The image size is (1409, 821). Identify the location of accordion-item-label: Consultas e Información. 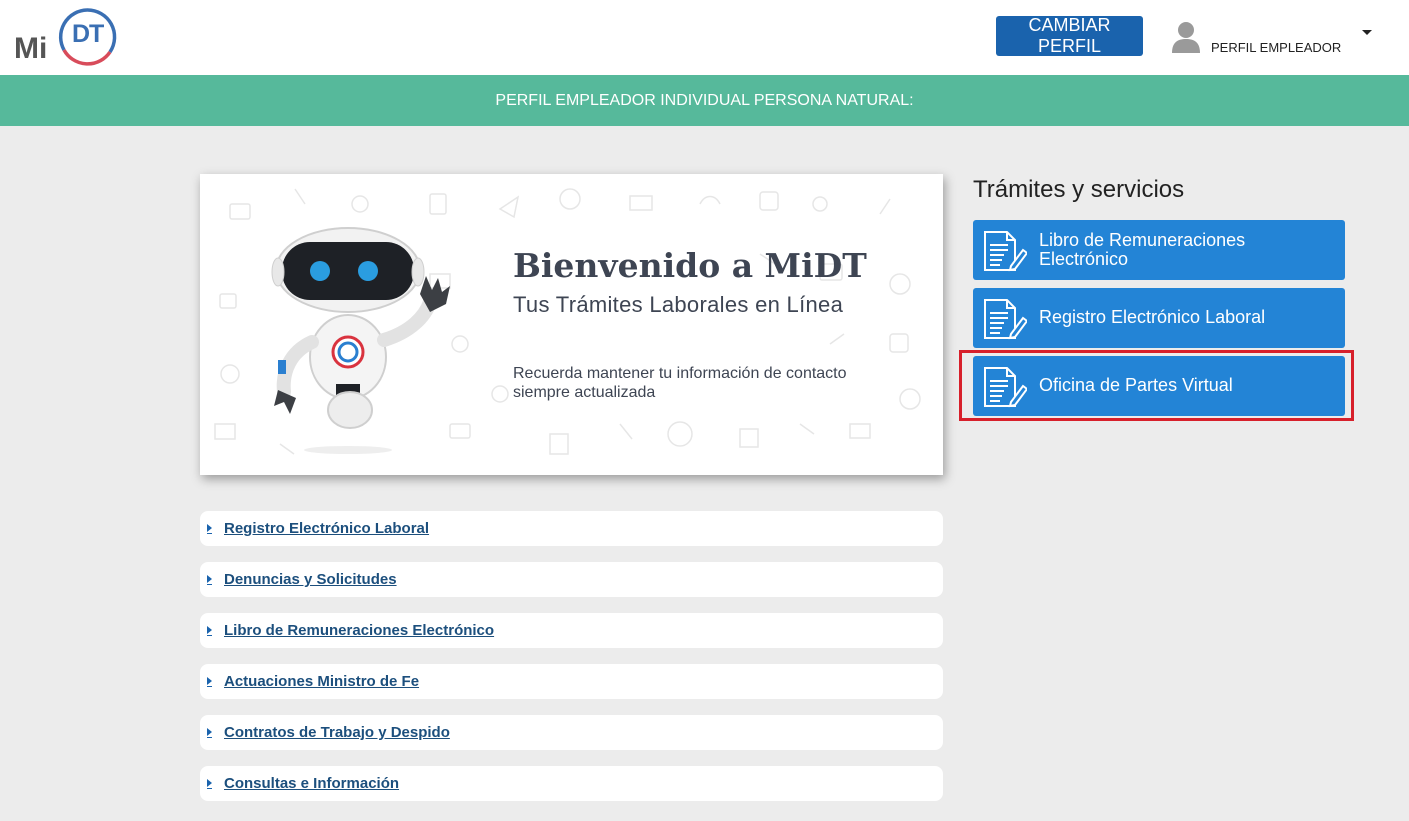
(311, 783).